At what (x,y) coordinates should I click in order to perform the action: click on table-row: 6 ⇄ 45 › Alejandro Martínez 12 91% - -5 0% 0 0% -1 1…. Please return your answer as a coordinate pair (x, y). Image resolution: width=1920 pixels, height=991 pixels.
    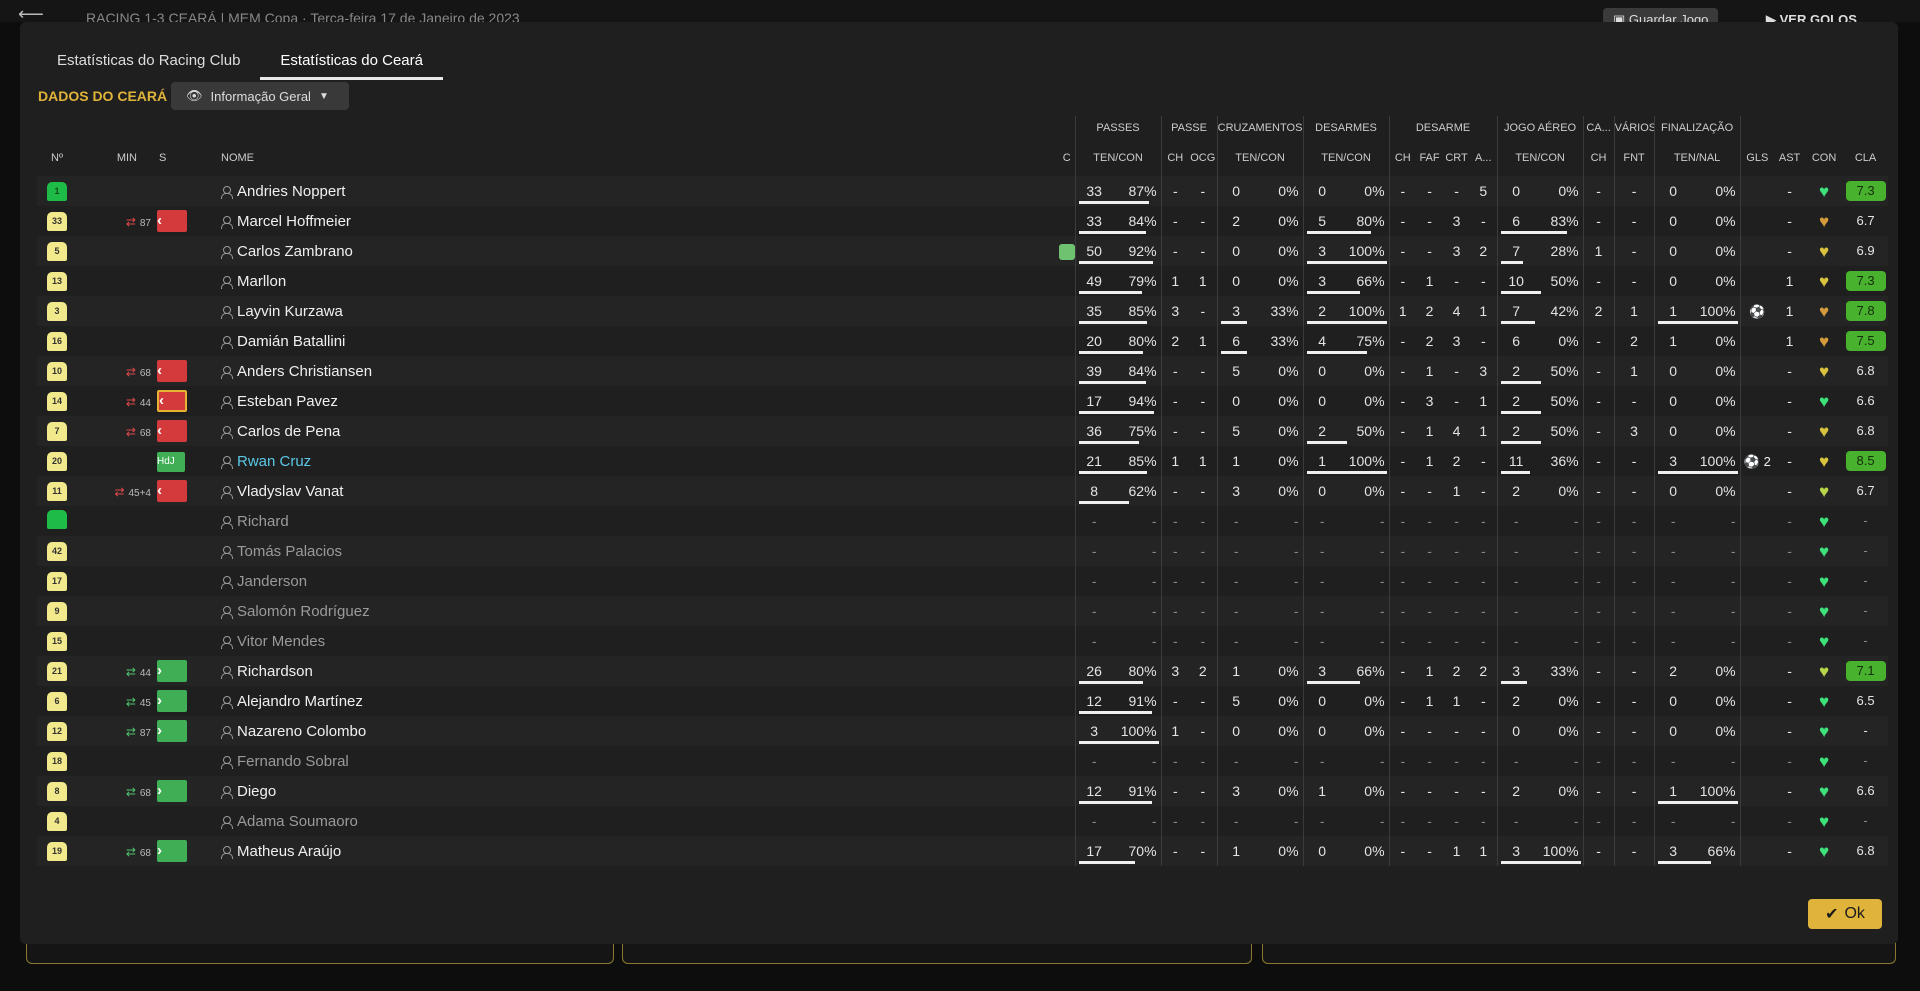
    Looking at the image, I should click on (963, 701).